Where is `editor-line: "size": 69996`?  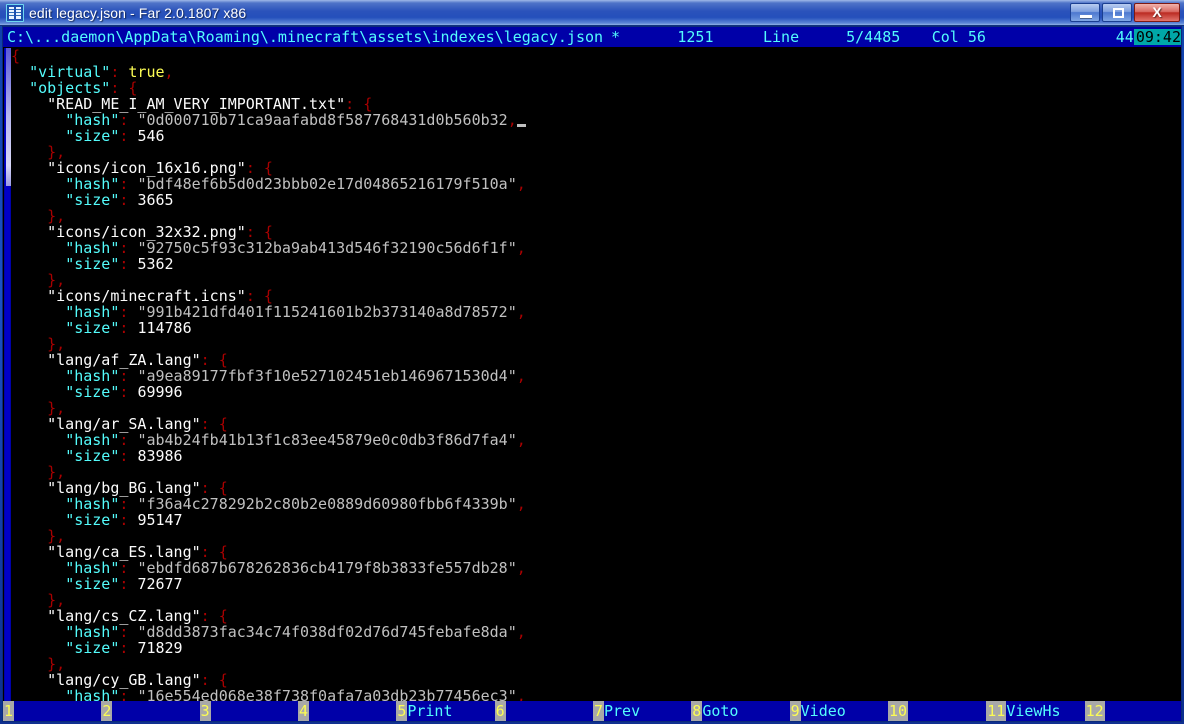 editor-line: "size": 69996 is located at coordinates (268, 392).